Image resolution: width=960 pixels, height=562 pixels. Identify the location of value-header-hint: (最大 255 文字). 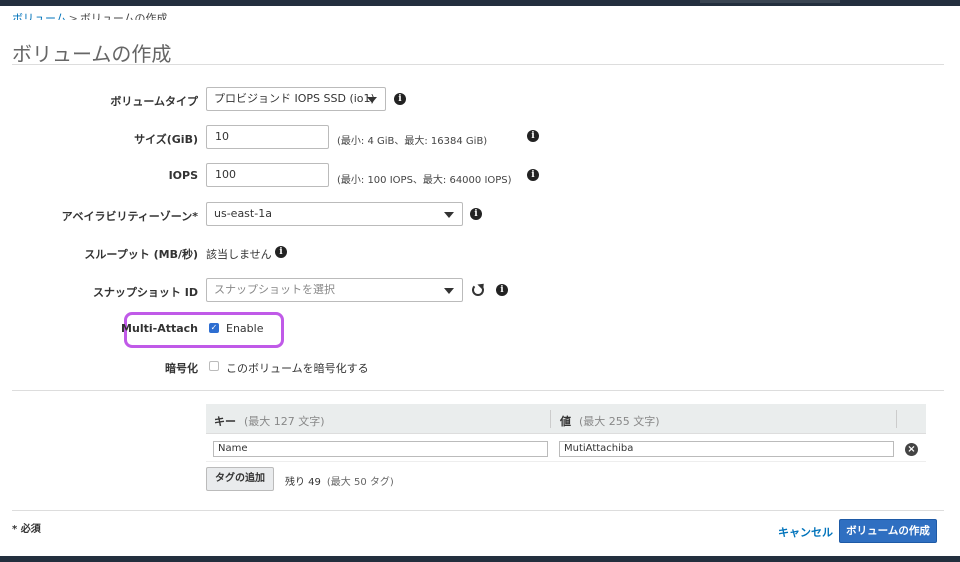
(619, 421).